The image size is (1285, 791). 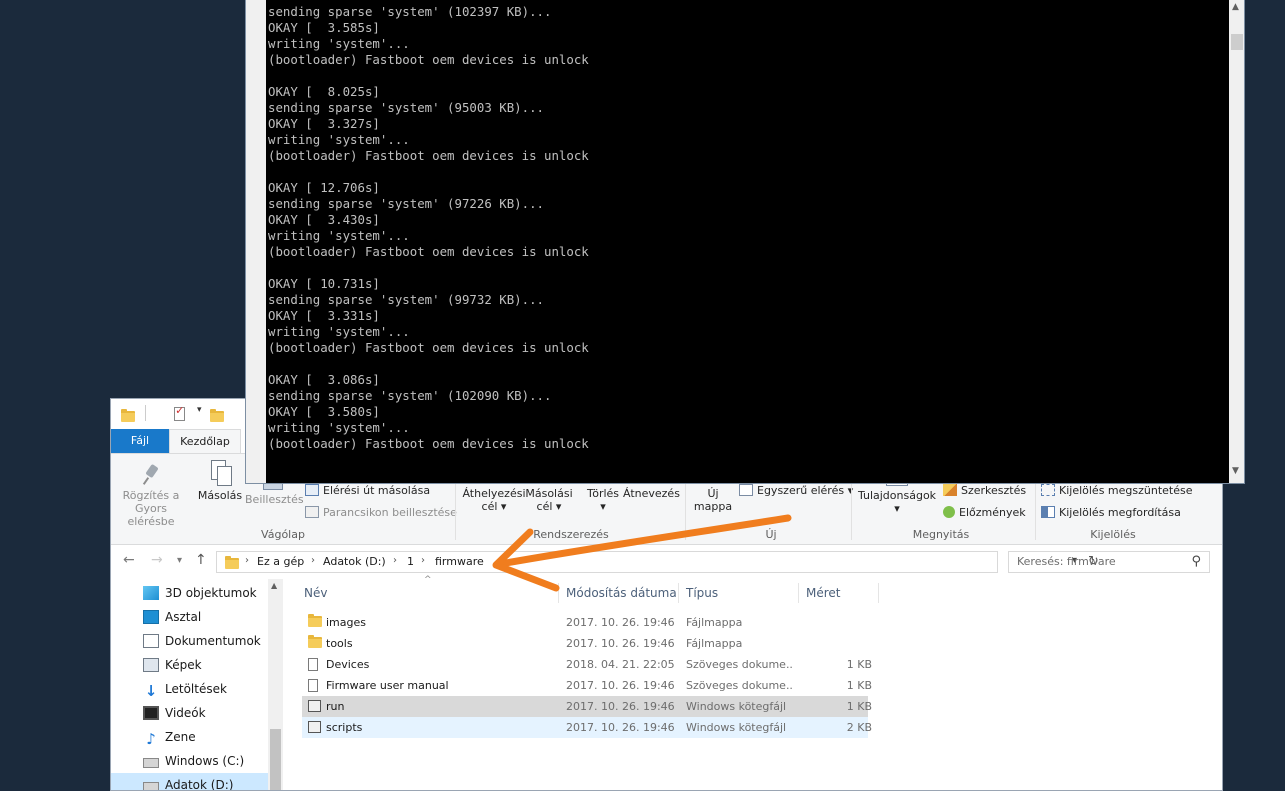 I want to click on breadcrumb-firmware: firmware, so click(x=459, y=561).